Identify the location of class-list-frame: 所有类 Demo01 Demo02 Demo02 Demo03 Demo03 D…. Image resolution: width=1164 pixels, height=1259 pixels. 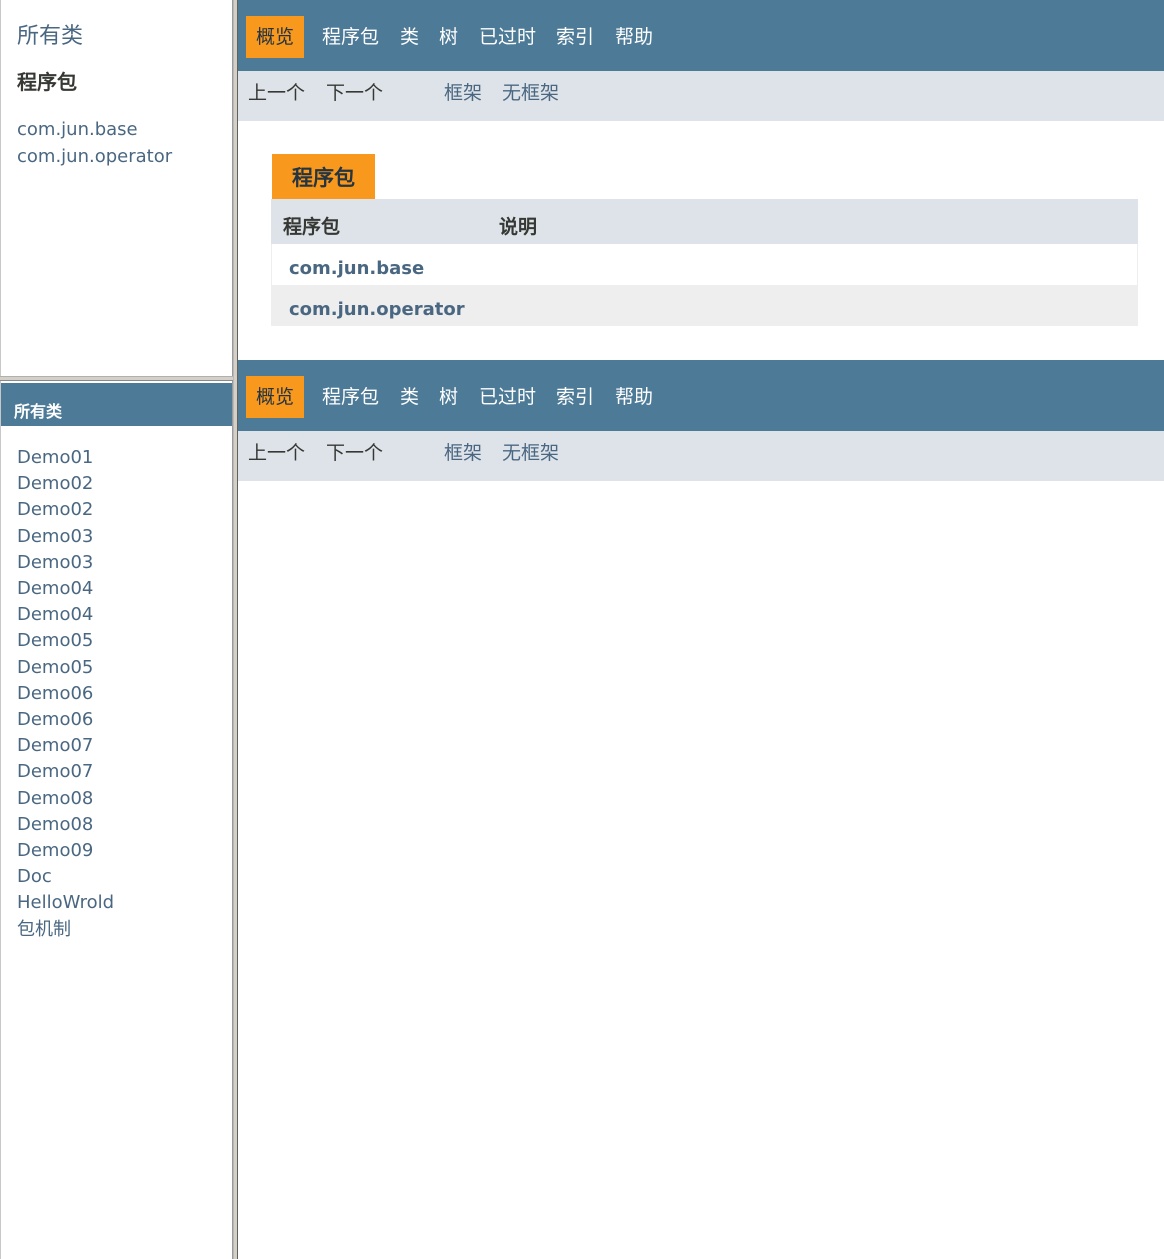
(116, 820).